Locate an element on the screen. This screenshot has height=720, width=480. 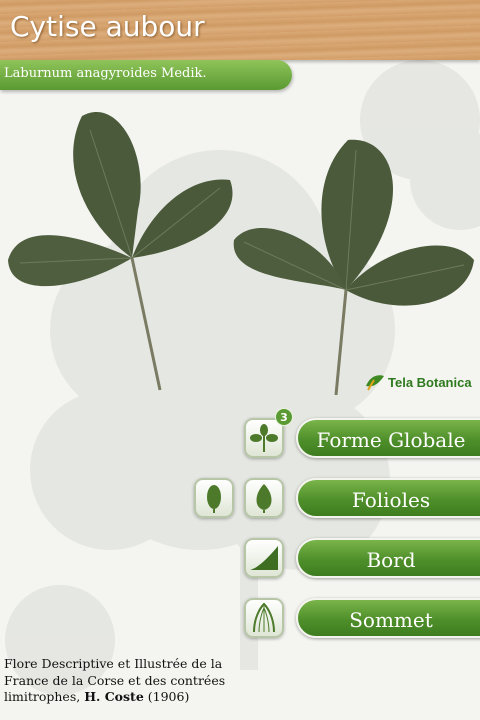
tela-botanica-logo-icon is located at coordinates (375, 383).